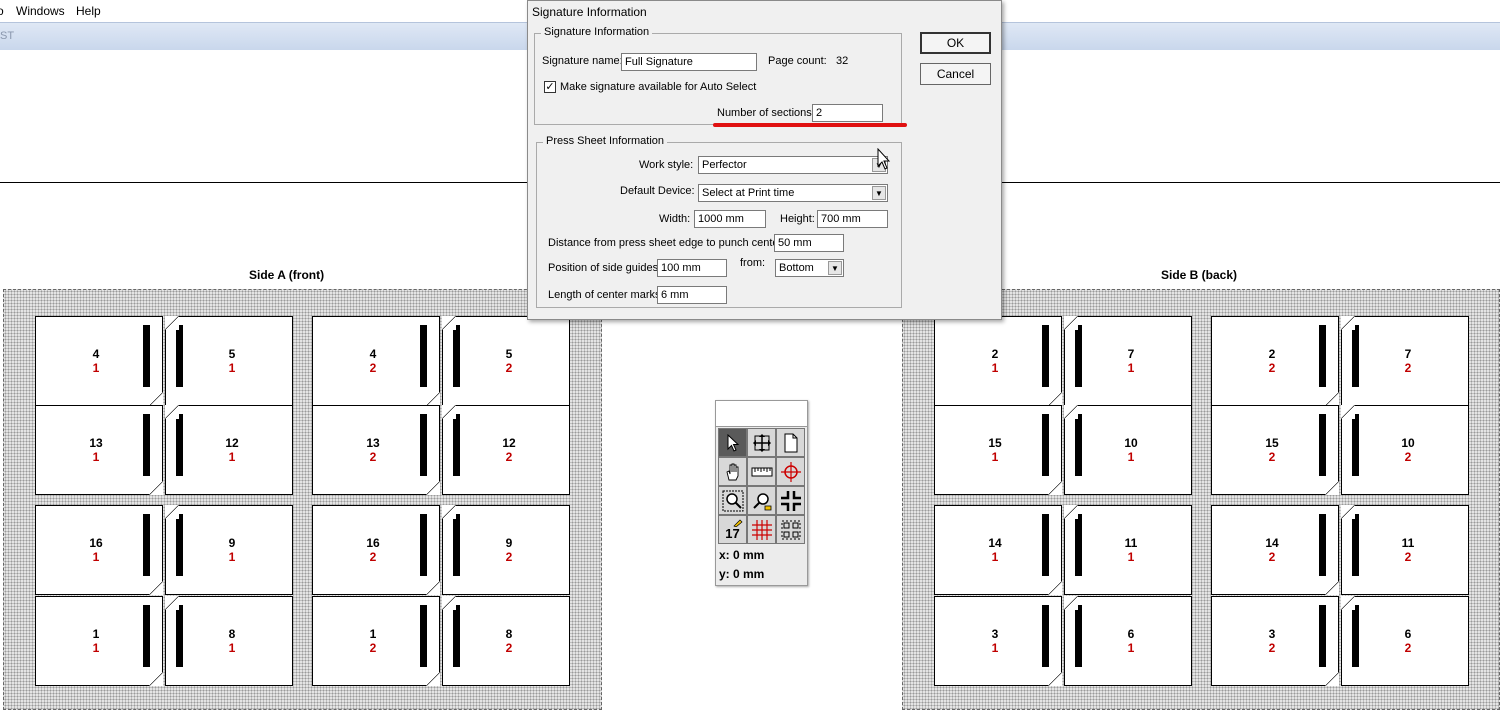 This screenshot has width=1500, height=710. I want to click on from-select: Bottom ▼, so click(809, 268).